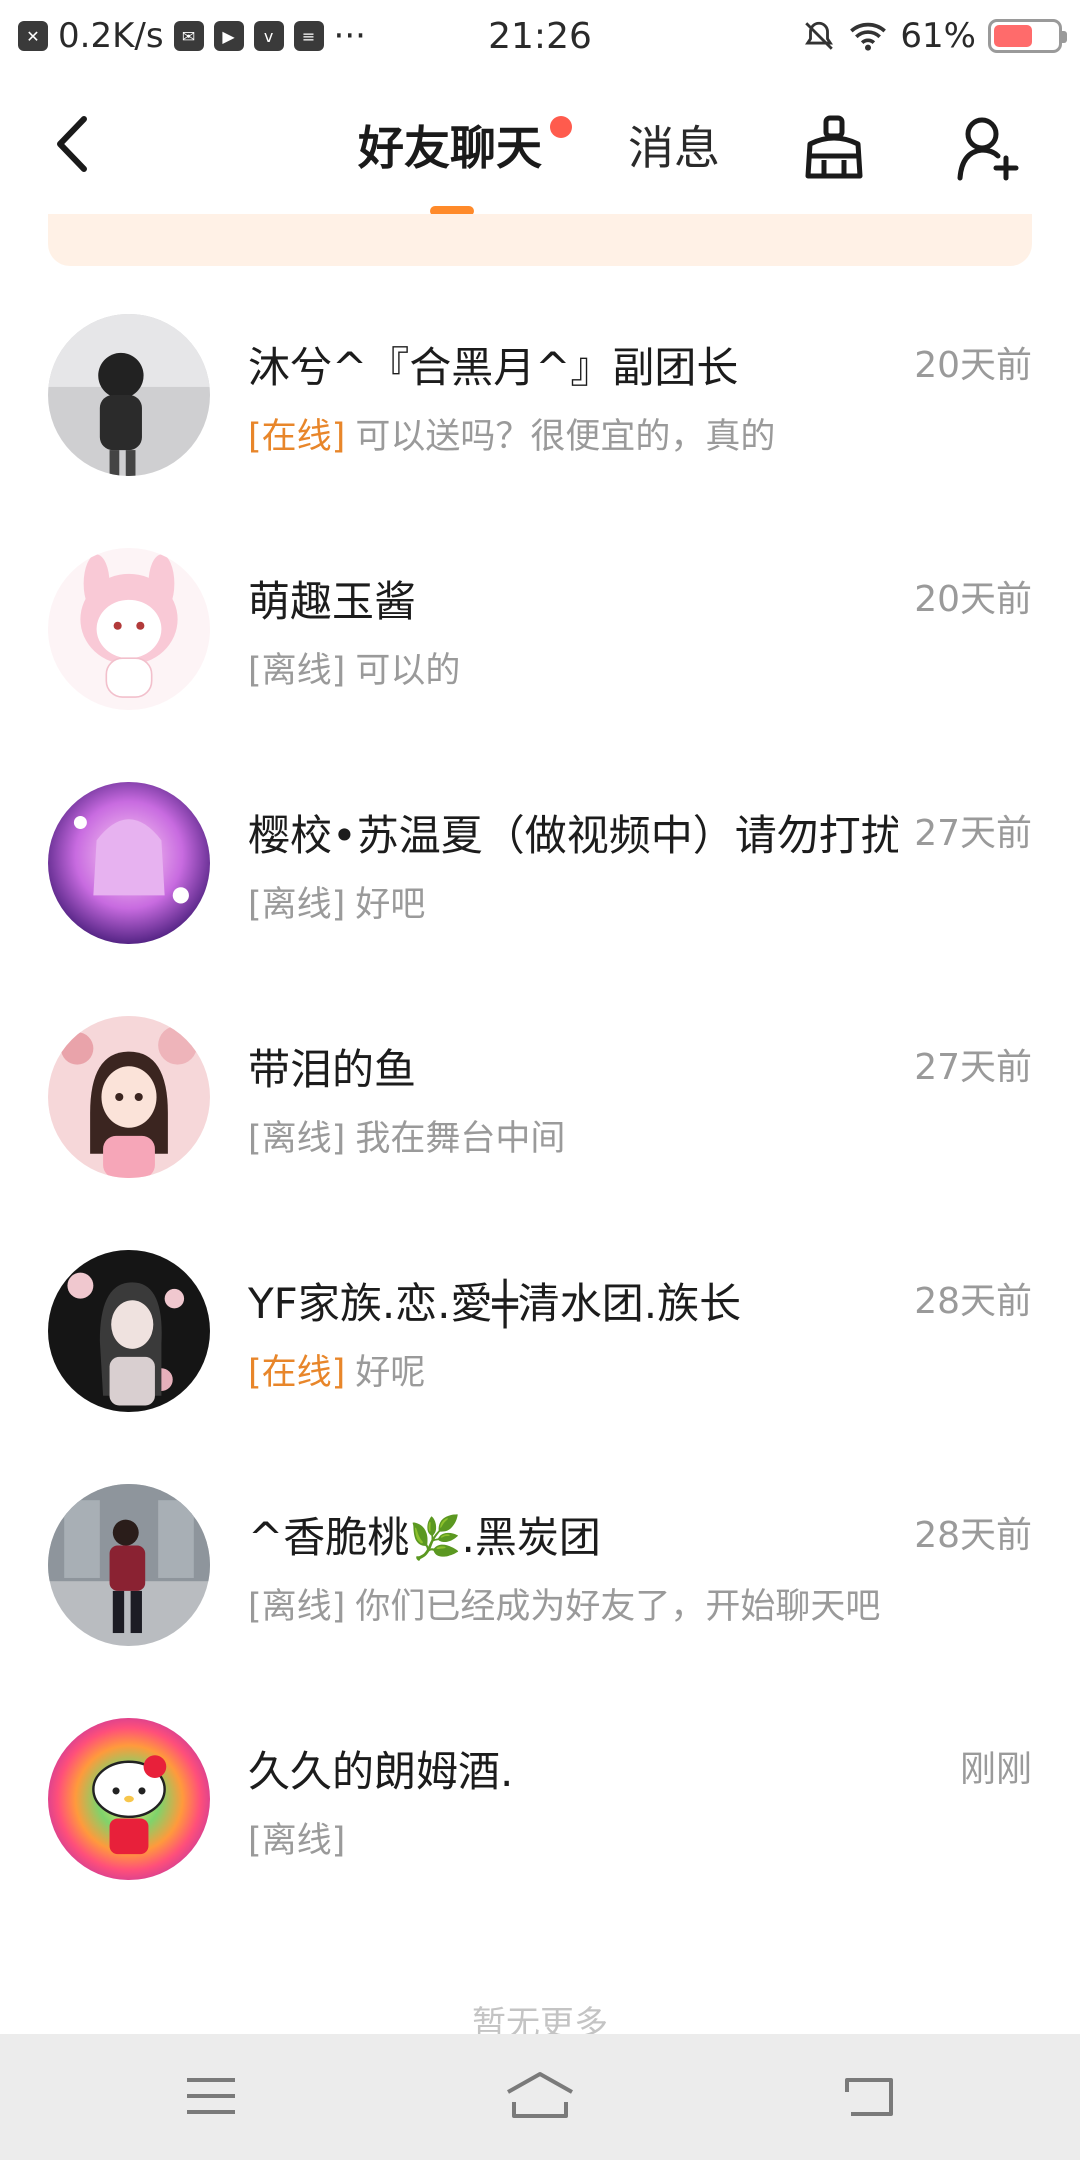 Image resolution: width=1080 pixels, height=2160 pixels. I want to click on battery-fill, so click(1013, 36).